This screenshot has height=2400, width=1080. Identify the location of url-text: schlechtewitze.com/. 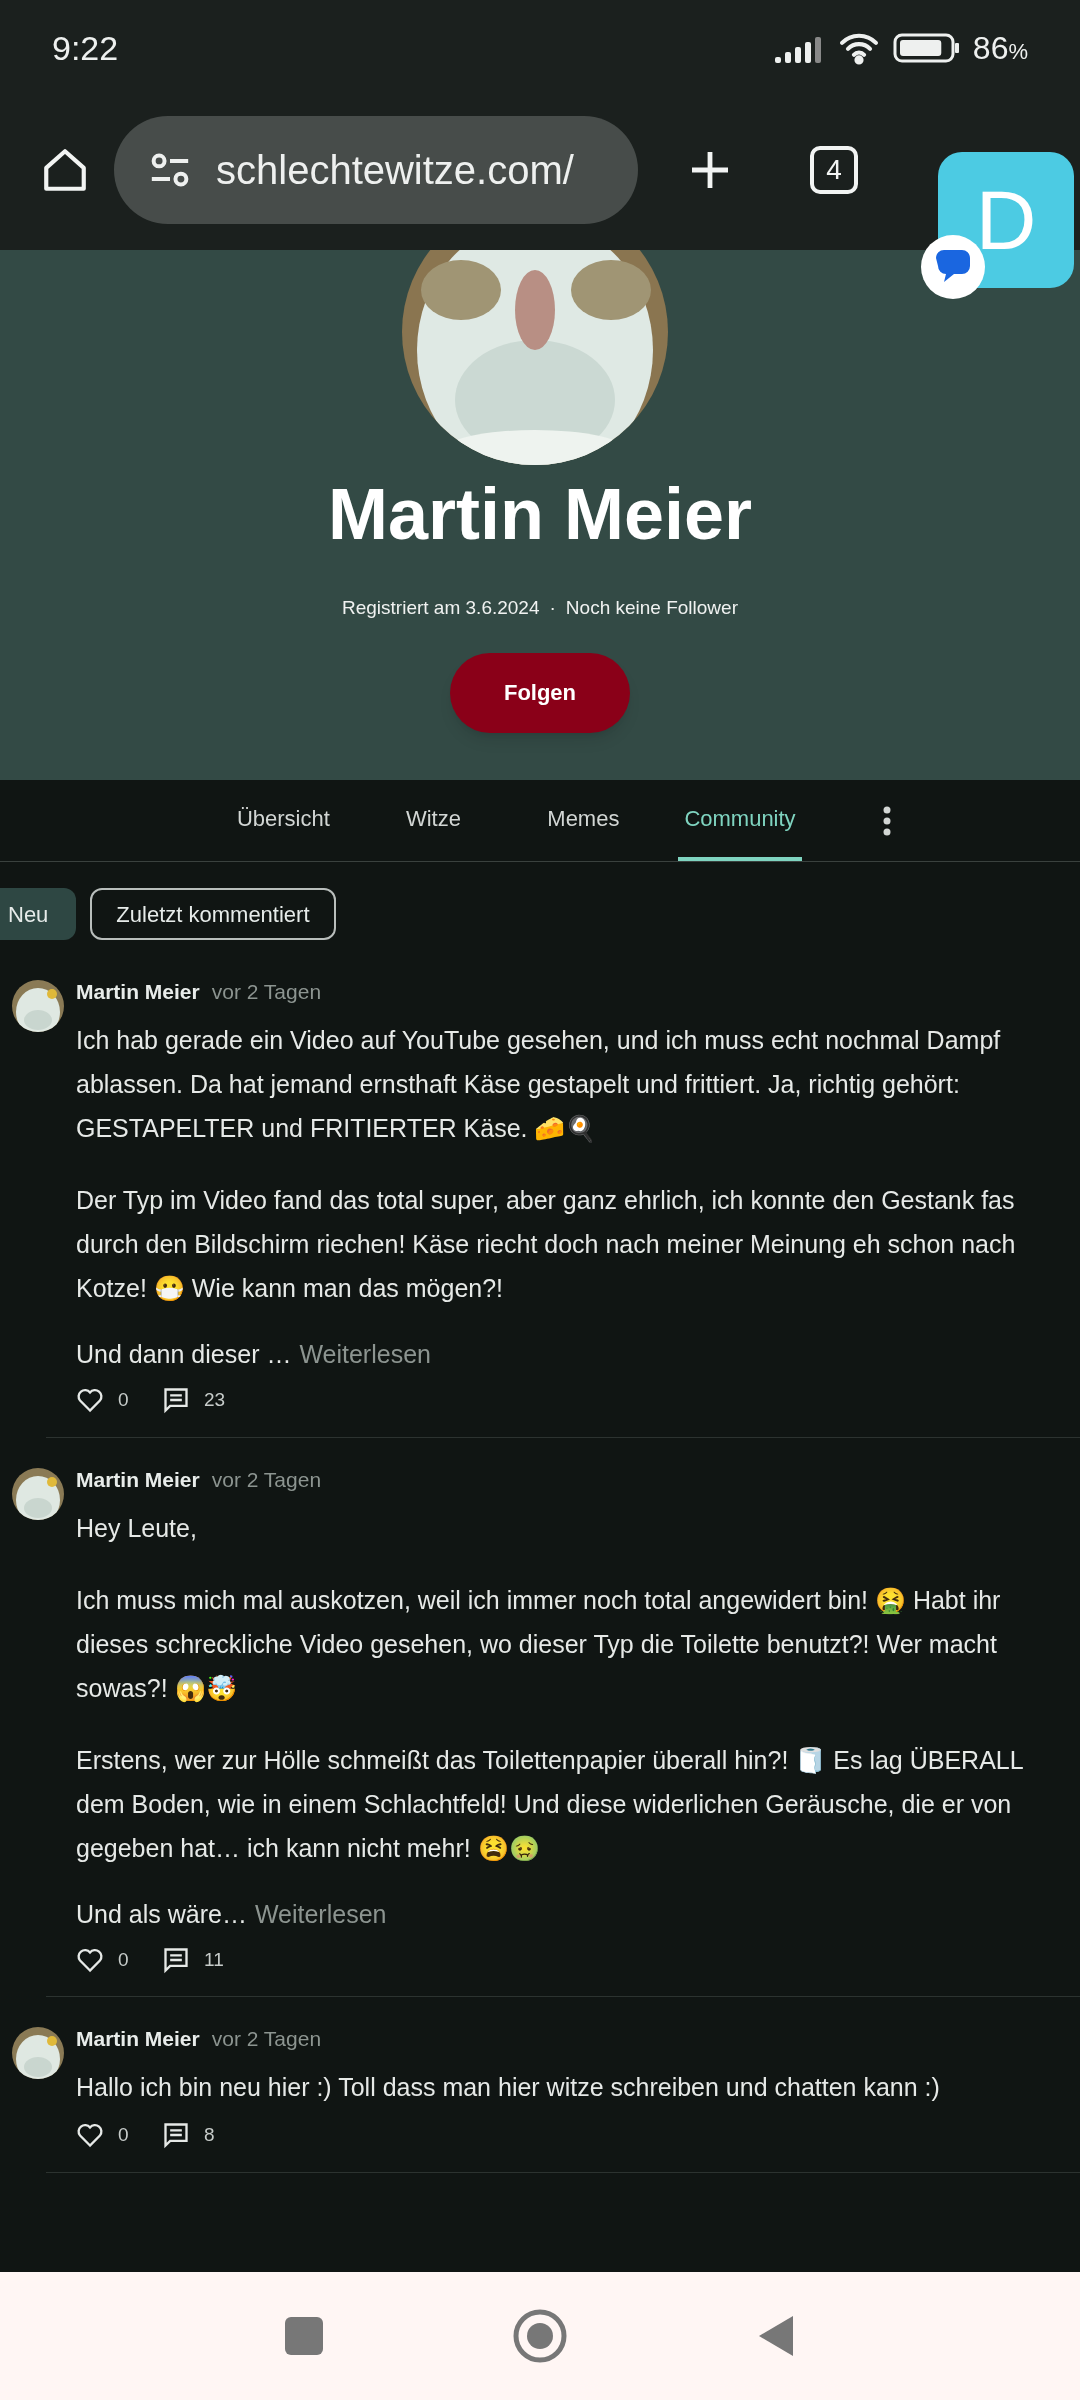
(395, 170).